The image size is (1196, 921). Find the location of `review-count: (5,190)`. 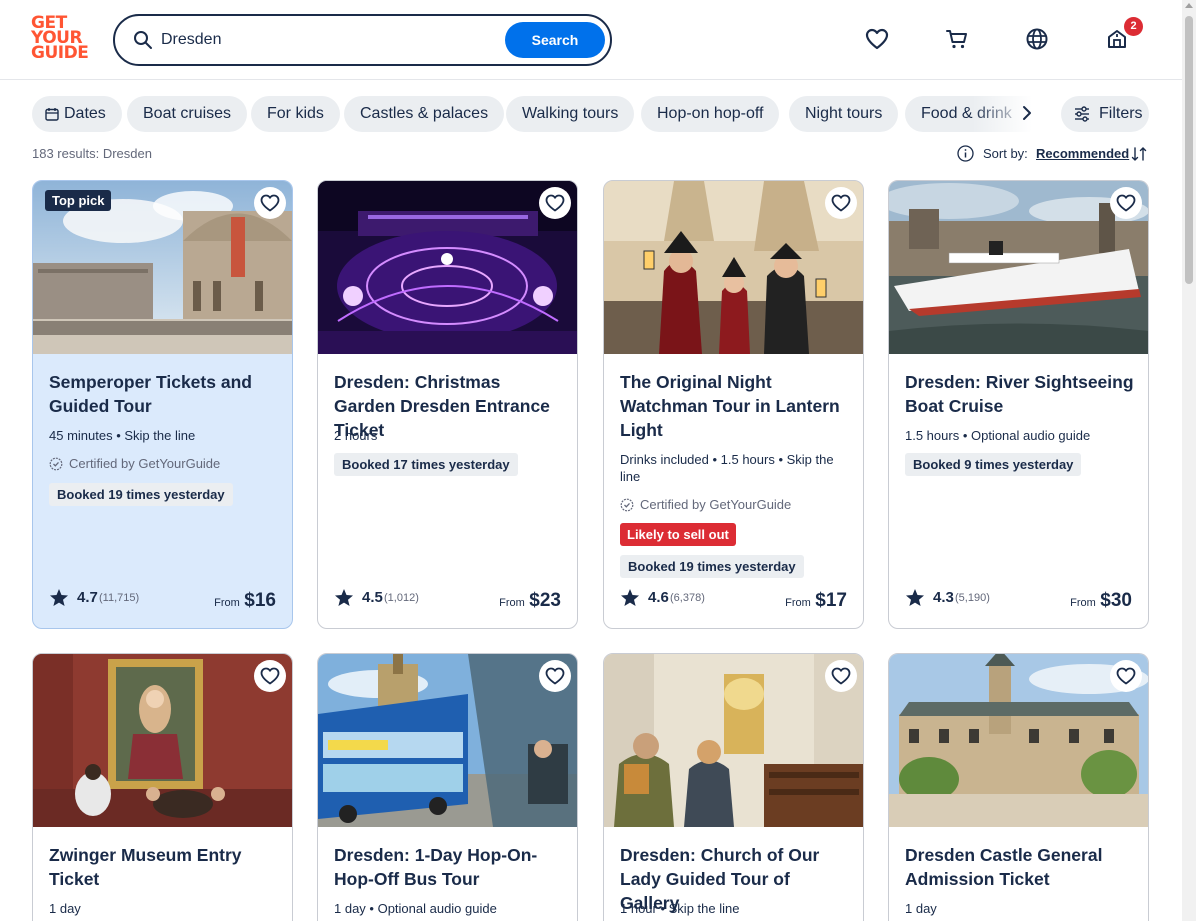

review-count: (5,190) is located at coordinates (972, 598).